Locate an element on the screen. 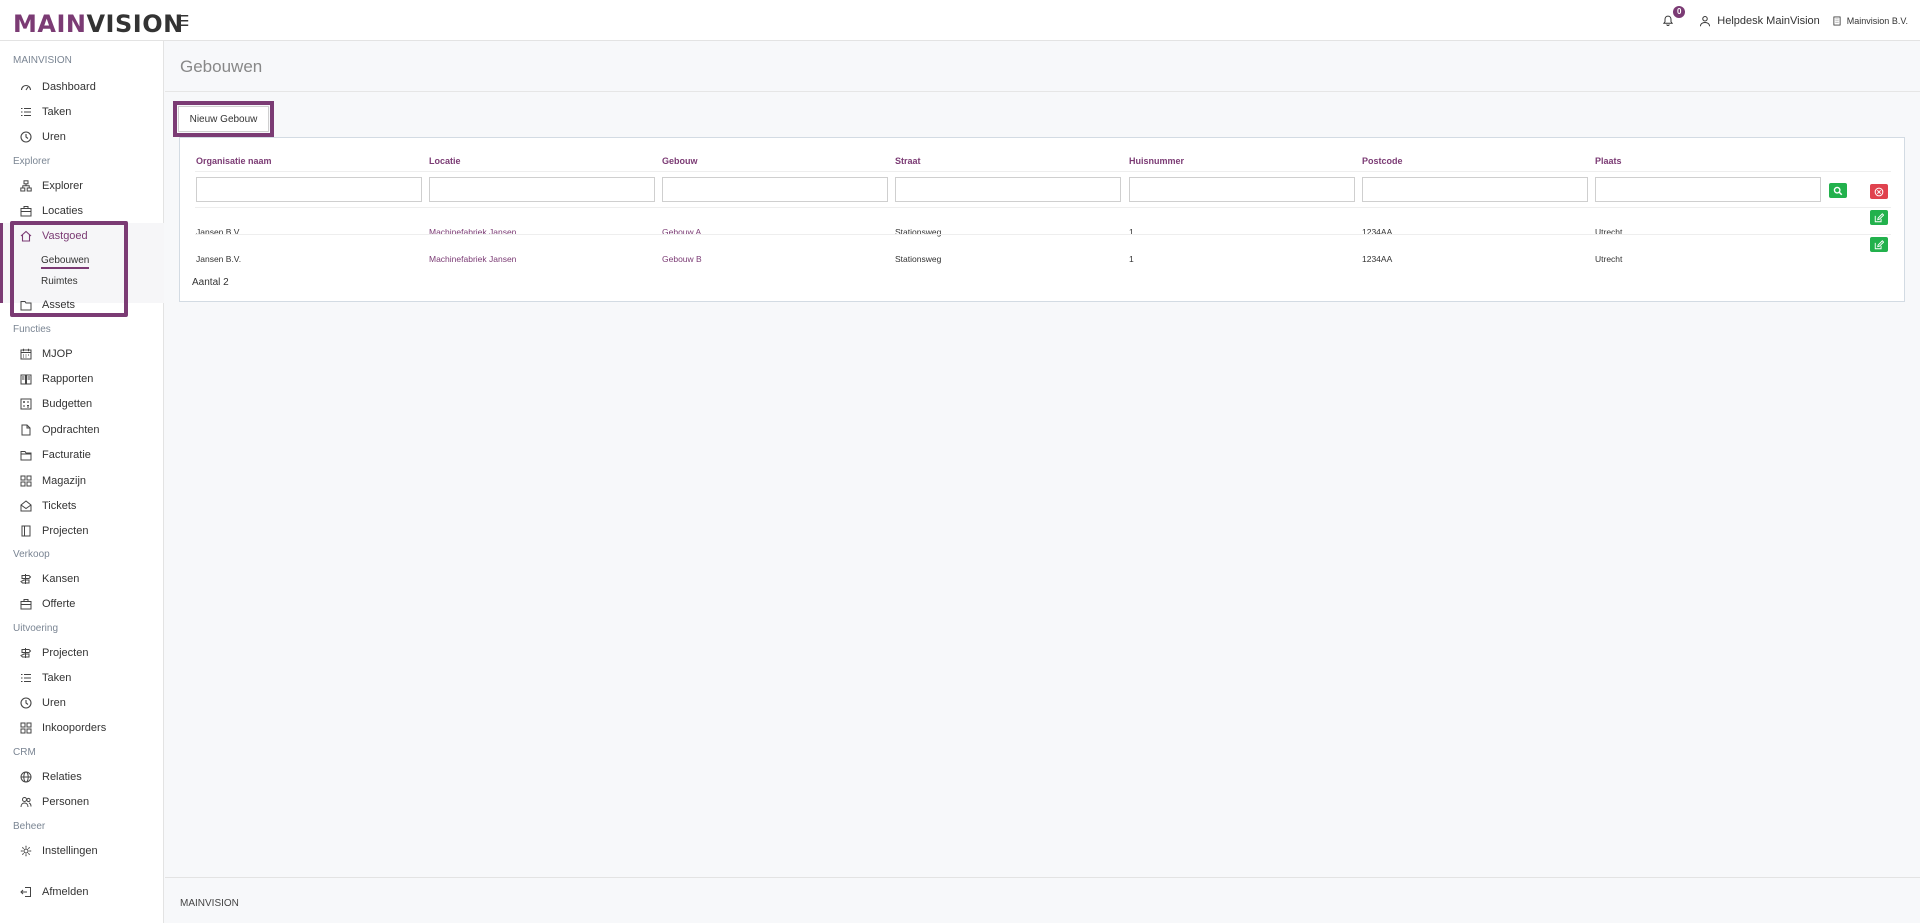 The width and height of the screenshot is (1920, 923). page-title: Gebouwen is located at coordinates (221, 66).